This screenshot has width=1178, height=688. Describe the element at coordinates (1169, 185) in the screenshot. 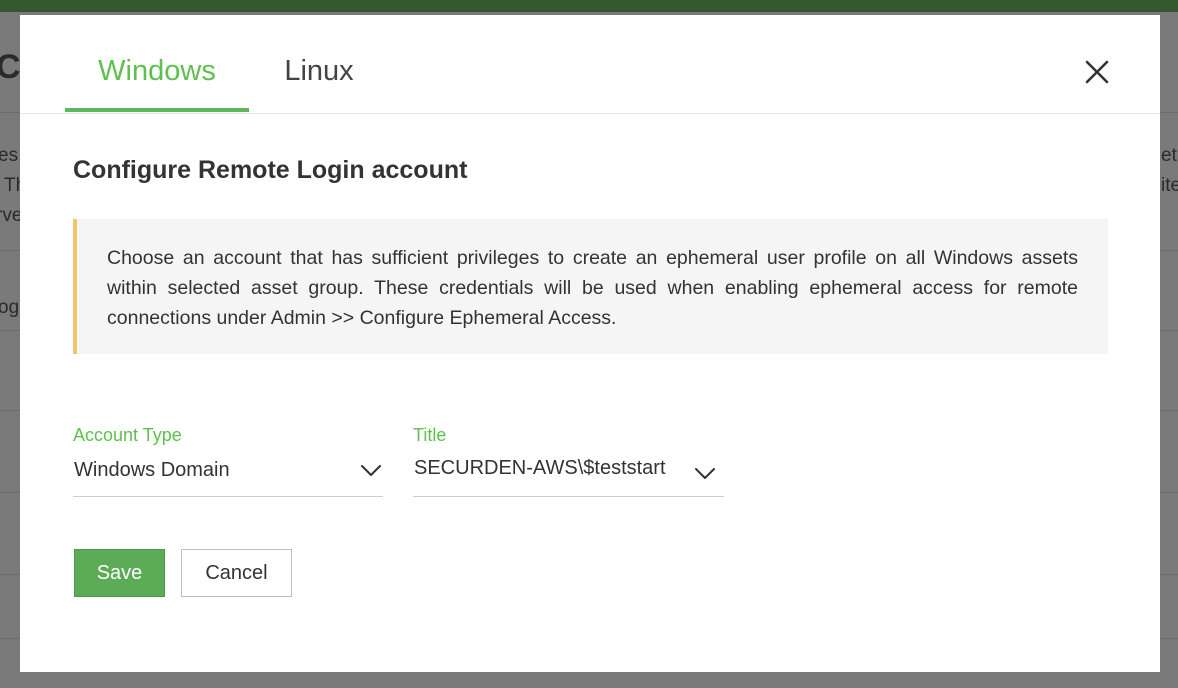

I see `background-text-fragment: ite` at that location.